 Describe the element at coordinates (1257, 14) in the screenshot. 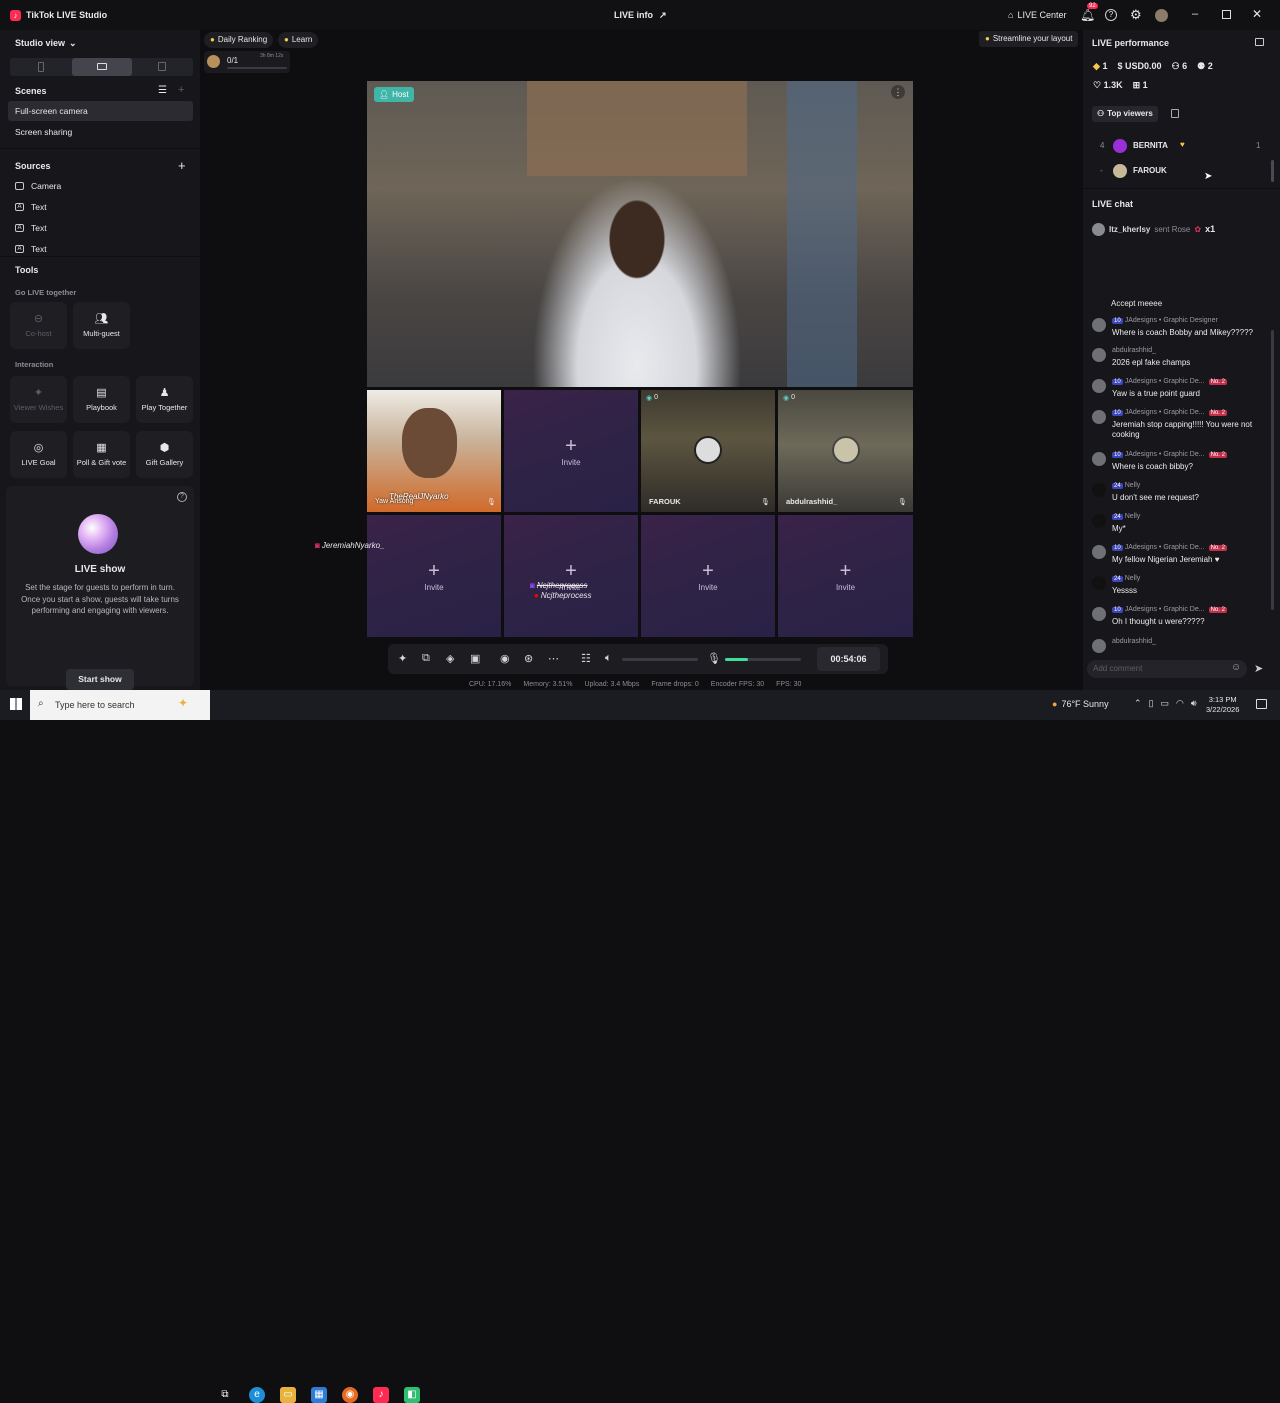

I see `close-button: ✕` at that location.